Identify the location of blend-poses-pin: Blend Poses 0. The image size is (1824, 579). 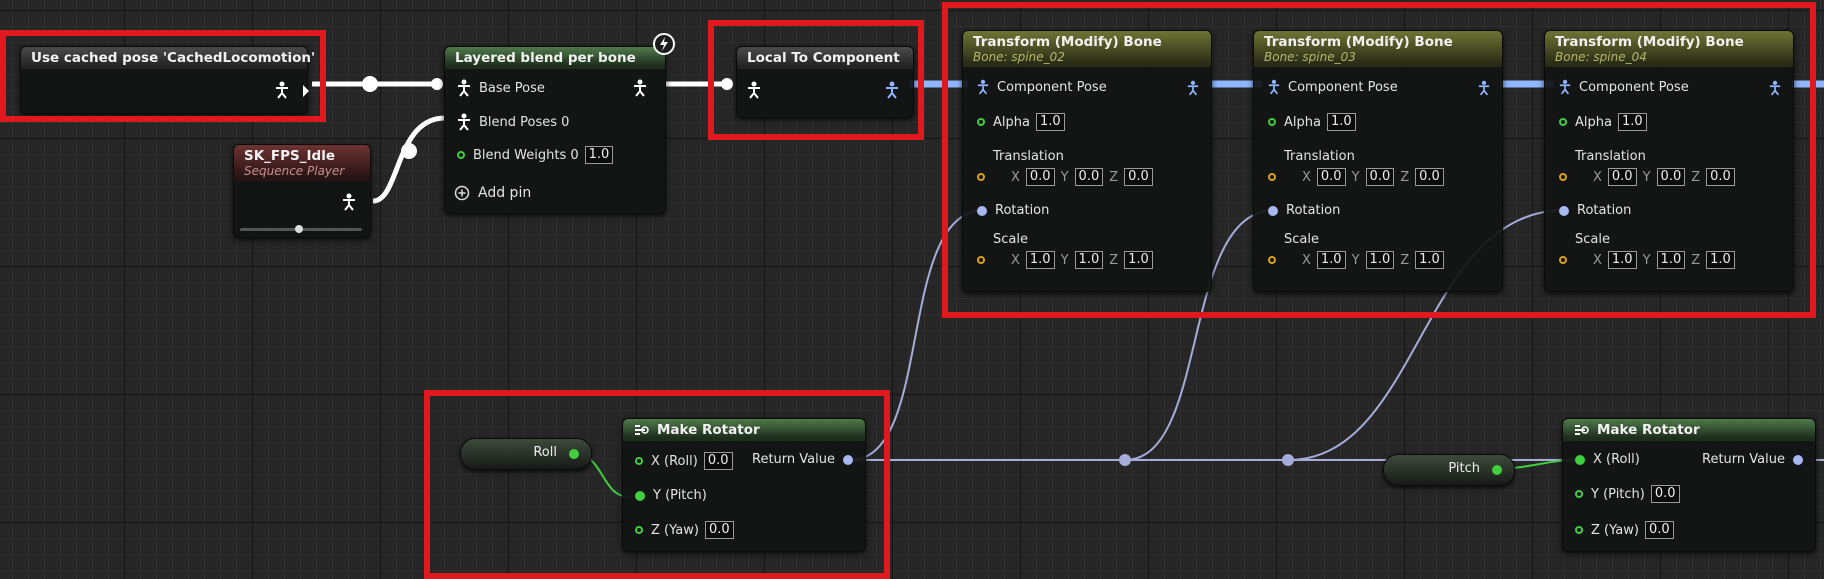
(513, 122).